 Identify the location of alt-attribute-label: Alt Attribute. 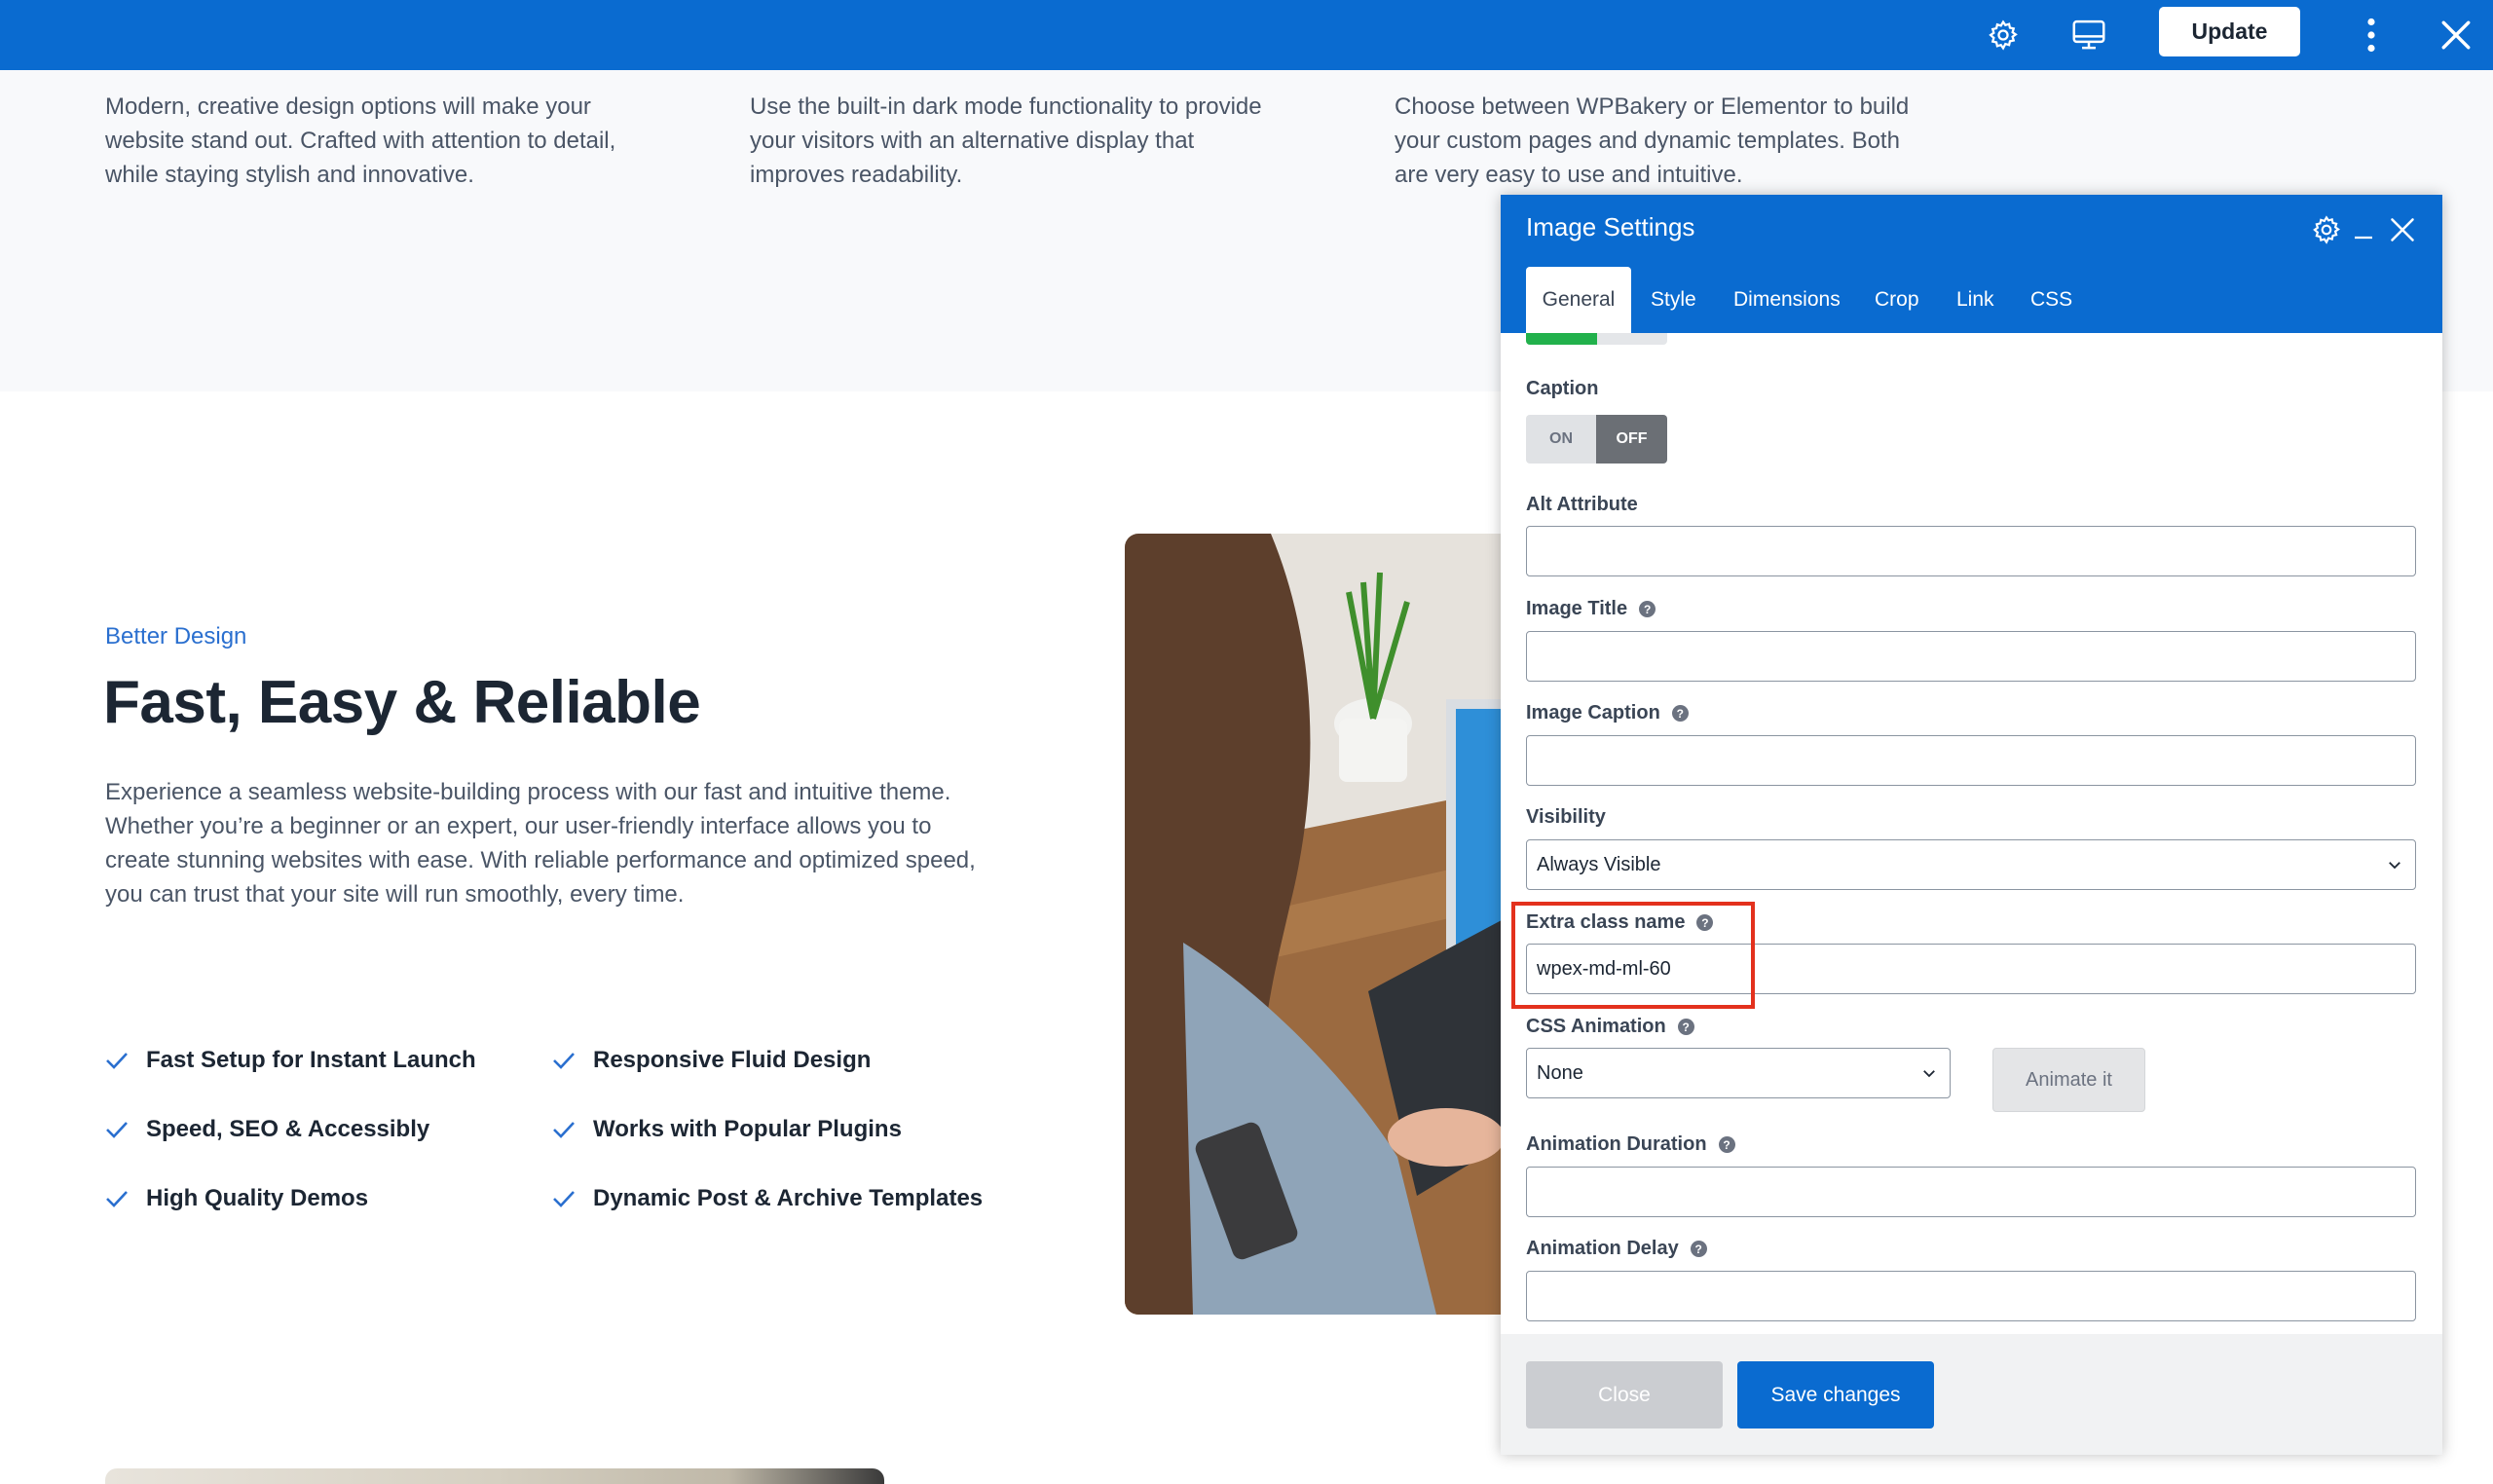
(1582, 504).